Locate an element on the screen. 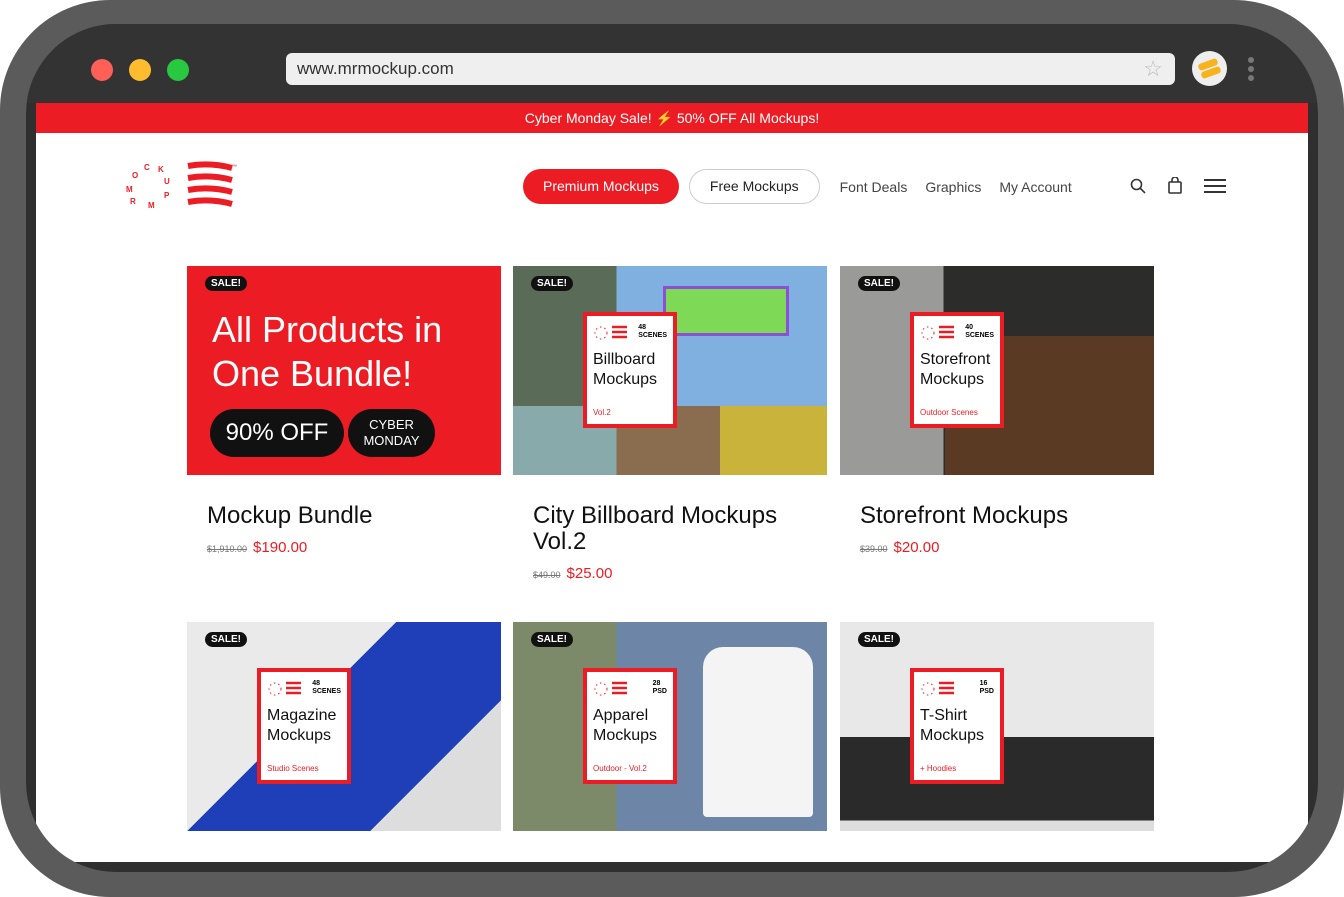 The image size is (1344, 897). svg-text: R is located at coordinates (133, 201).